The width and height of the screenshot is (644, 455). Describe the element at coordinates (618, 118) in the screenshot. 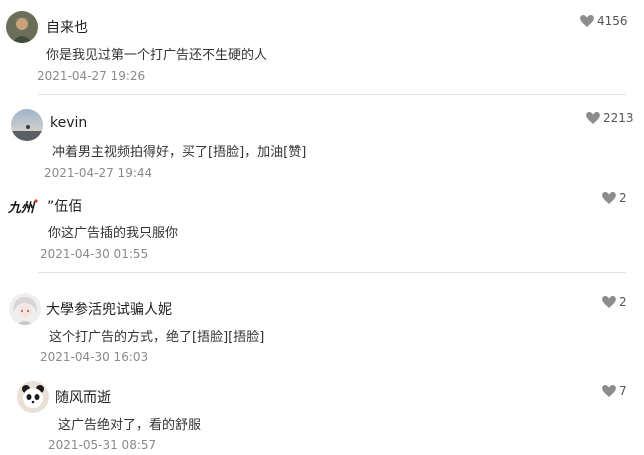

I see `like-count: 2213` at that location.